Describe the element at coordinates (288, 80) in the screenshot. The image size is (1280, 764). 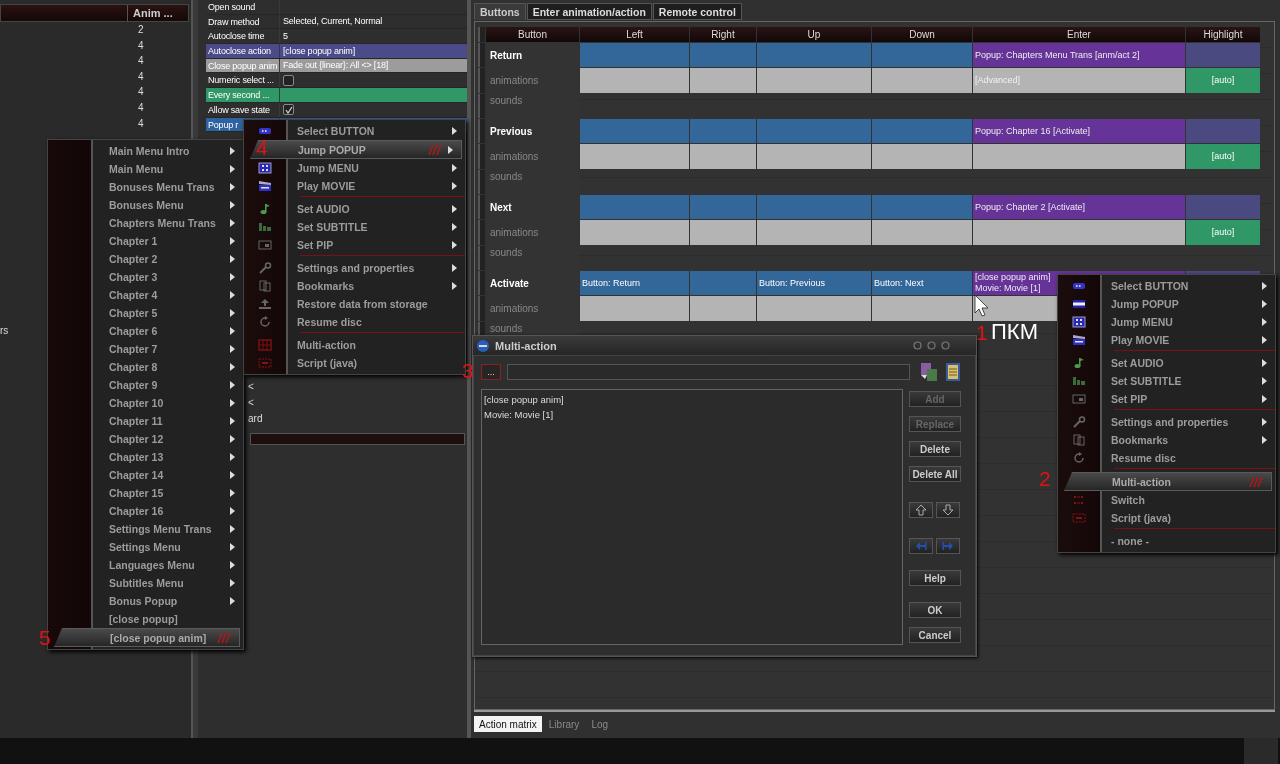
I see `checkbox` at that location.